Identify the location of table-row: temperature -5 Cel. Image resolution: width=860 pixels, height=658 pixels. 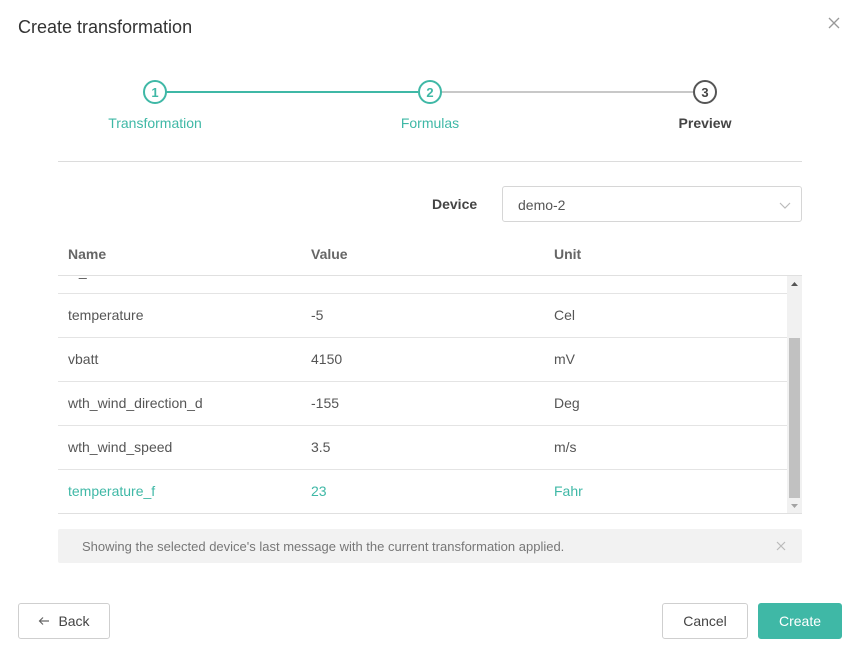
(422, 316).